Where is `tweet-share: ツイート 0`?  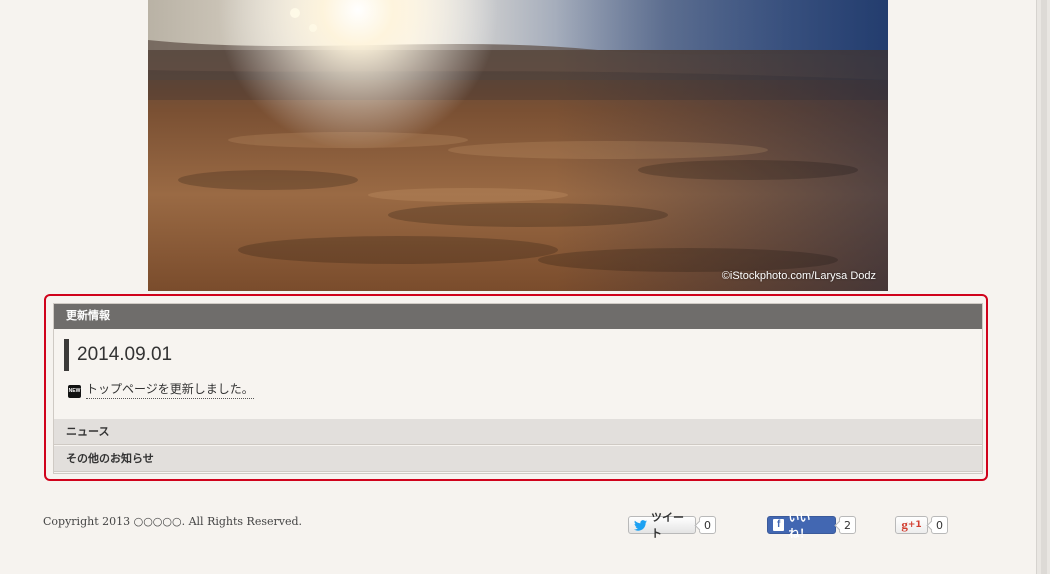
tweet-share: ツイート 0 is located at coordinates (672, 525).